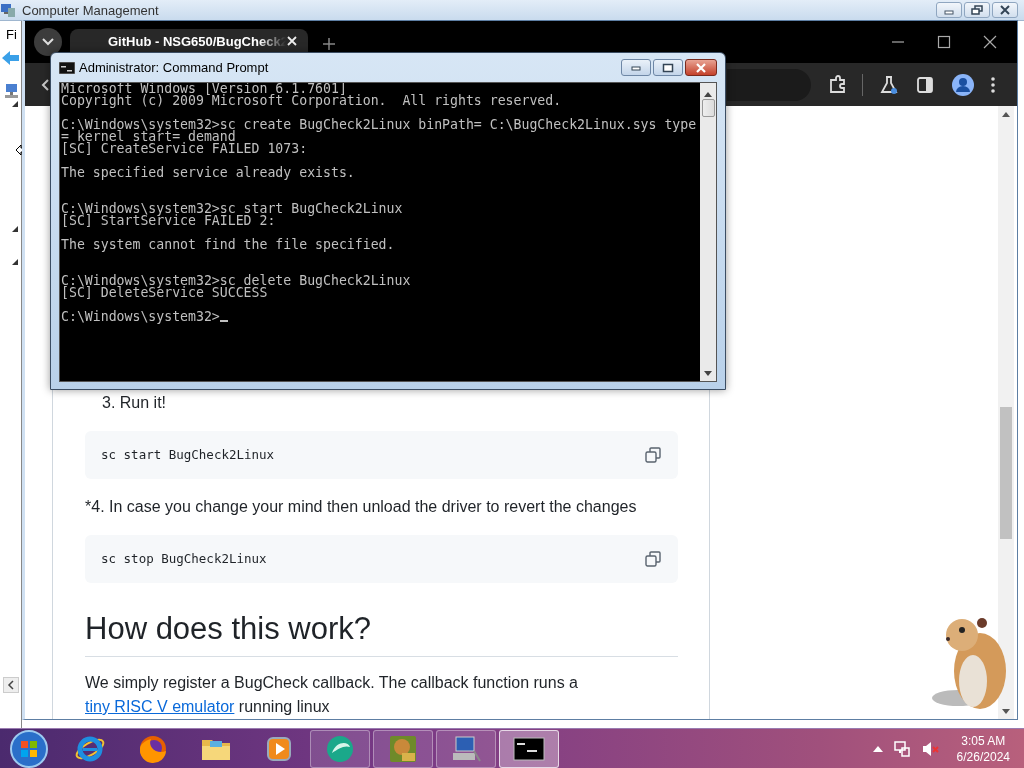  What do you see at coordinates (165, 293) in the screenshot?
I see `console-line: [SC] DeleteService SUCCESS` at bounding box center [165, 293].